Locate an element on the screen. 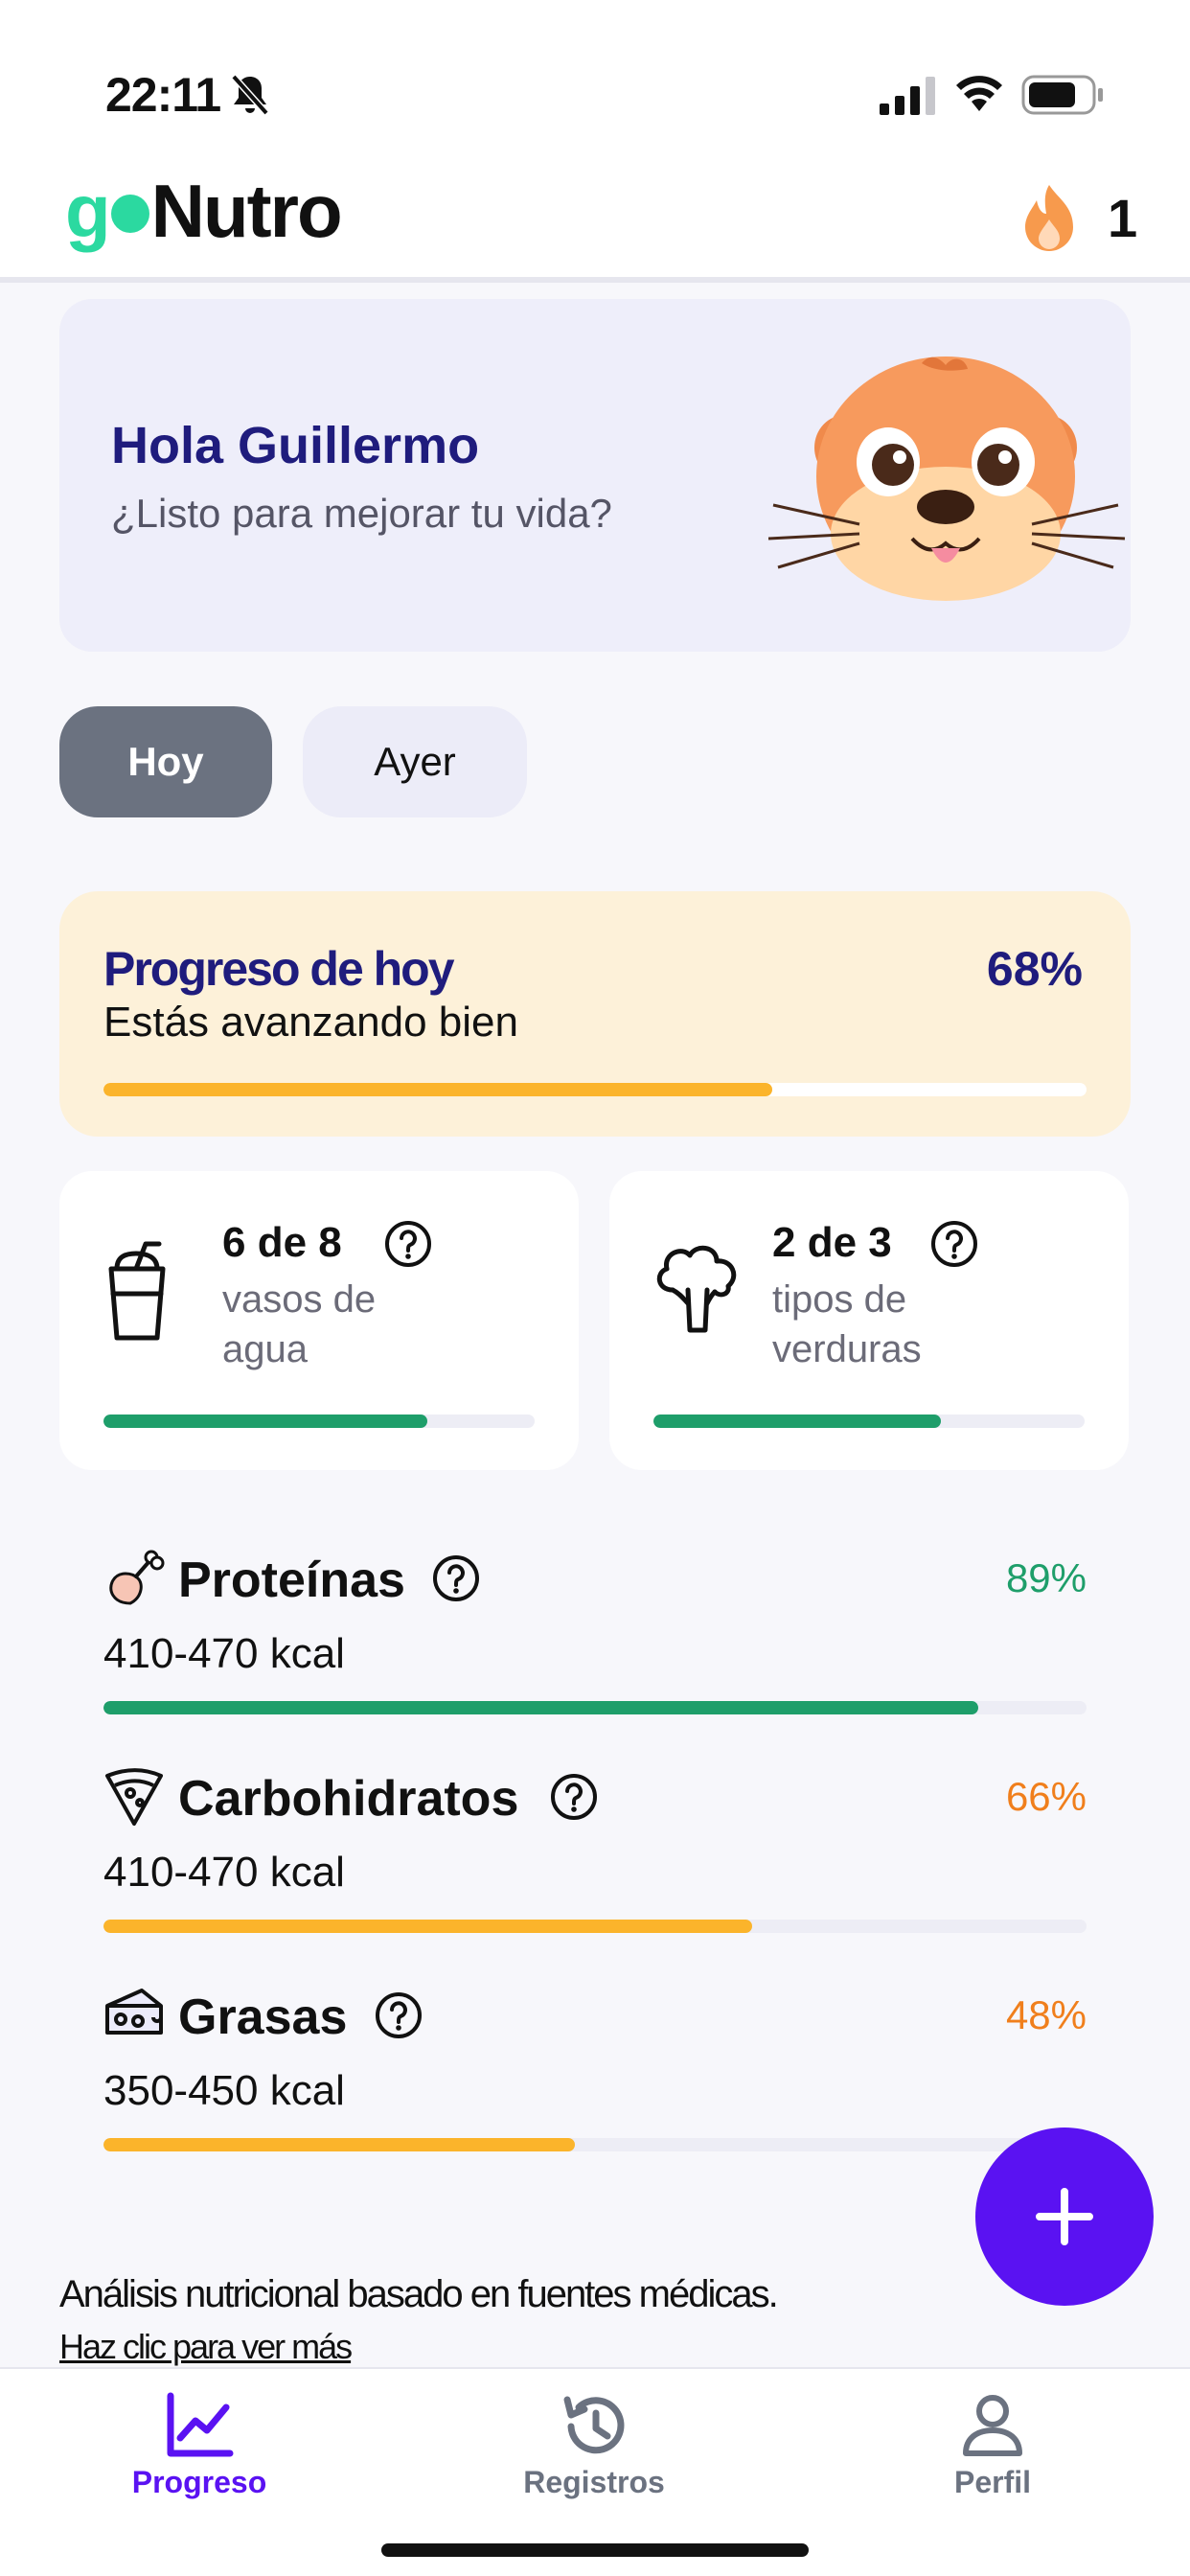  vegetables-progress-bar is located at coordinates (869, 1421).